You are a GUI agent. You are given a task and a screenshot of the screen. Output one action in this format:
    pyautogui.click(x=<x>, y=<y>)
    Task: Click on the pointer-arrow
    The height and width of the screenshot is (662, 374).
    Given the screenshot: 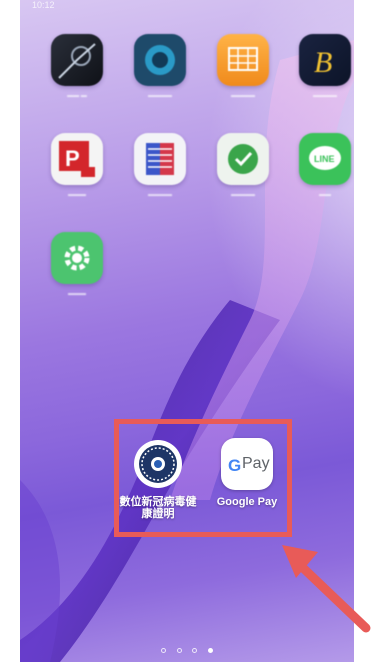 What is the action you would take?
    pyautogui.click(x=326, y=589)
    